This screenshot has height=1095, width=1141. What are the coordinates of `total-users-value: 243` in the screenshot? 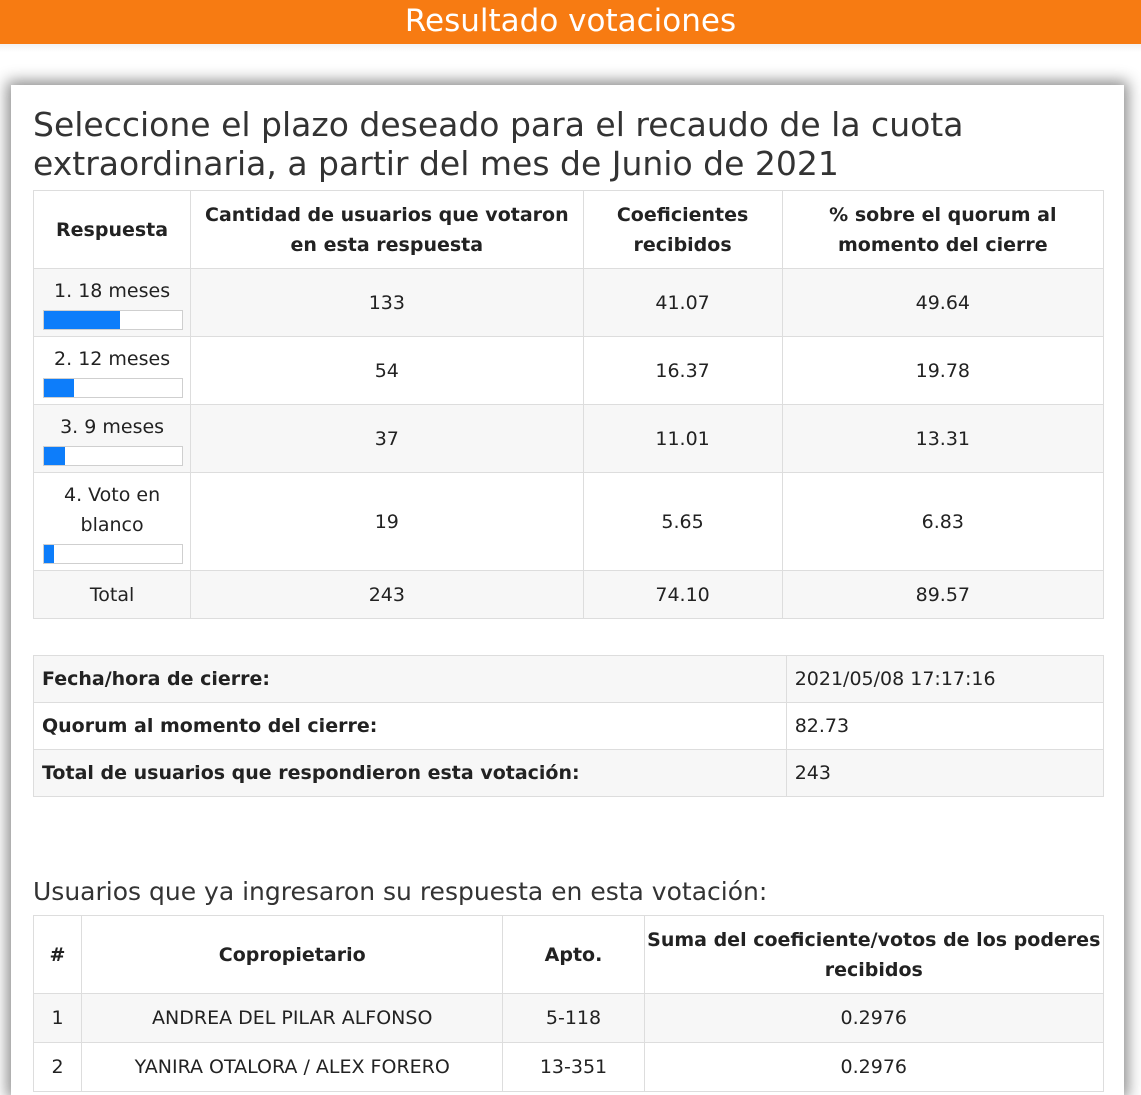 It's located at (945, 773).